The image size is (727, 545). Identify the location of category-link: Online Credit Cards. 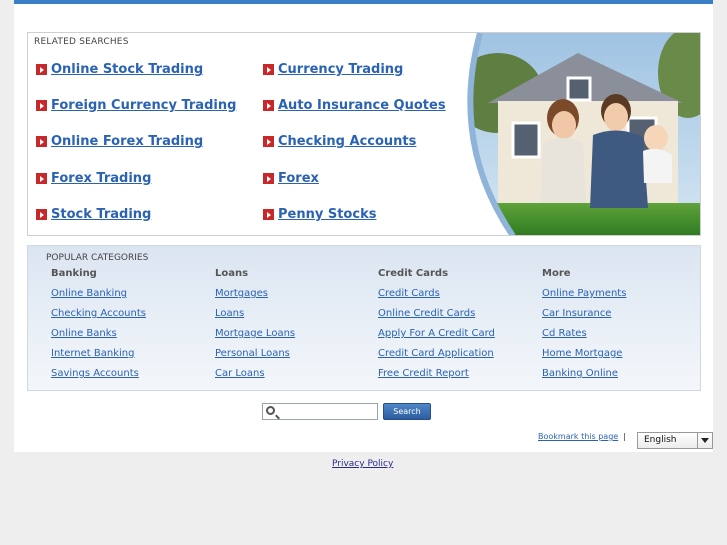
(453, 318).